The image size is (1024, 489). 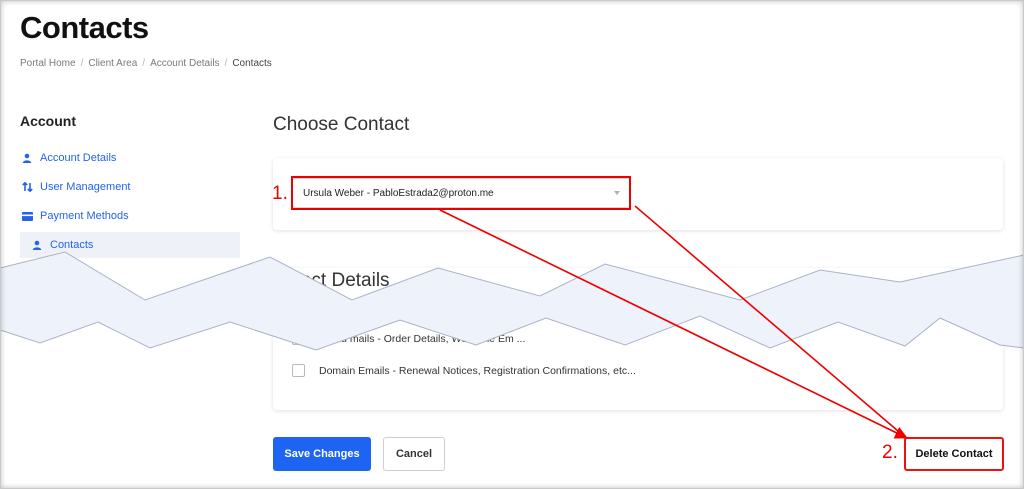 I want to click on sidebar-item-label: Payment Methods, so click(x=84, y=216).